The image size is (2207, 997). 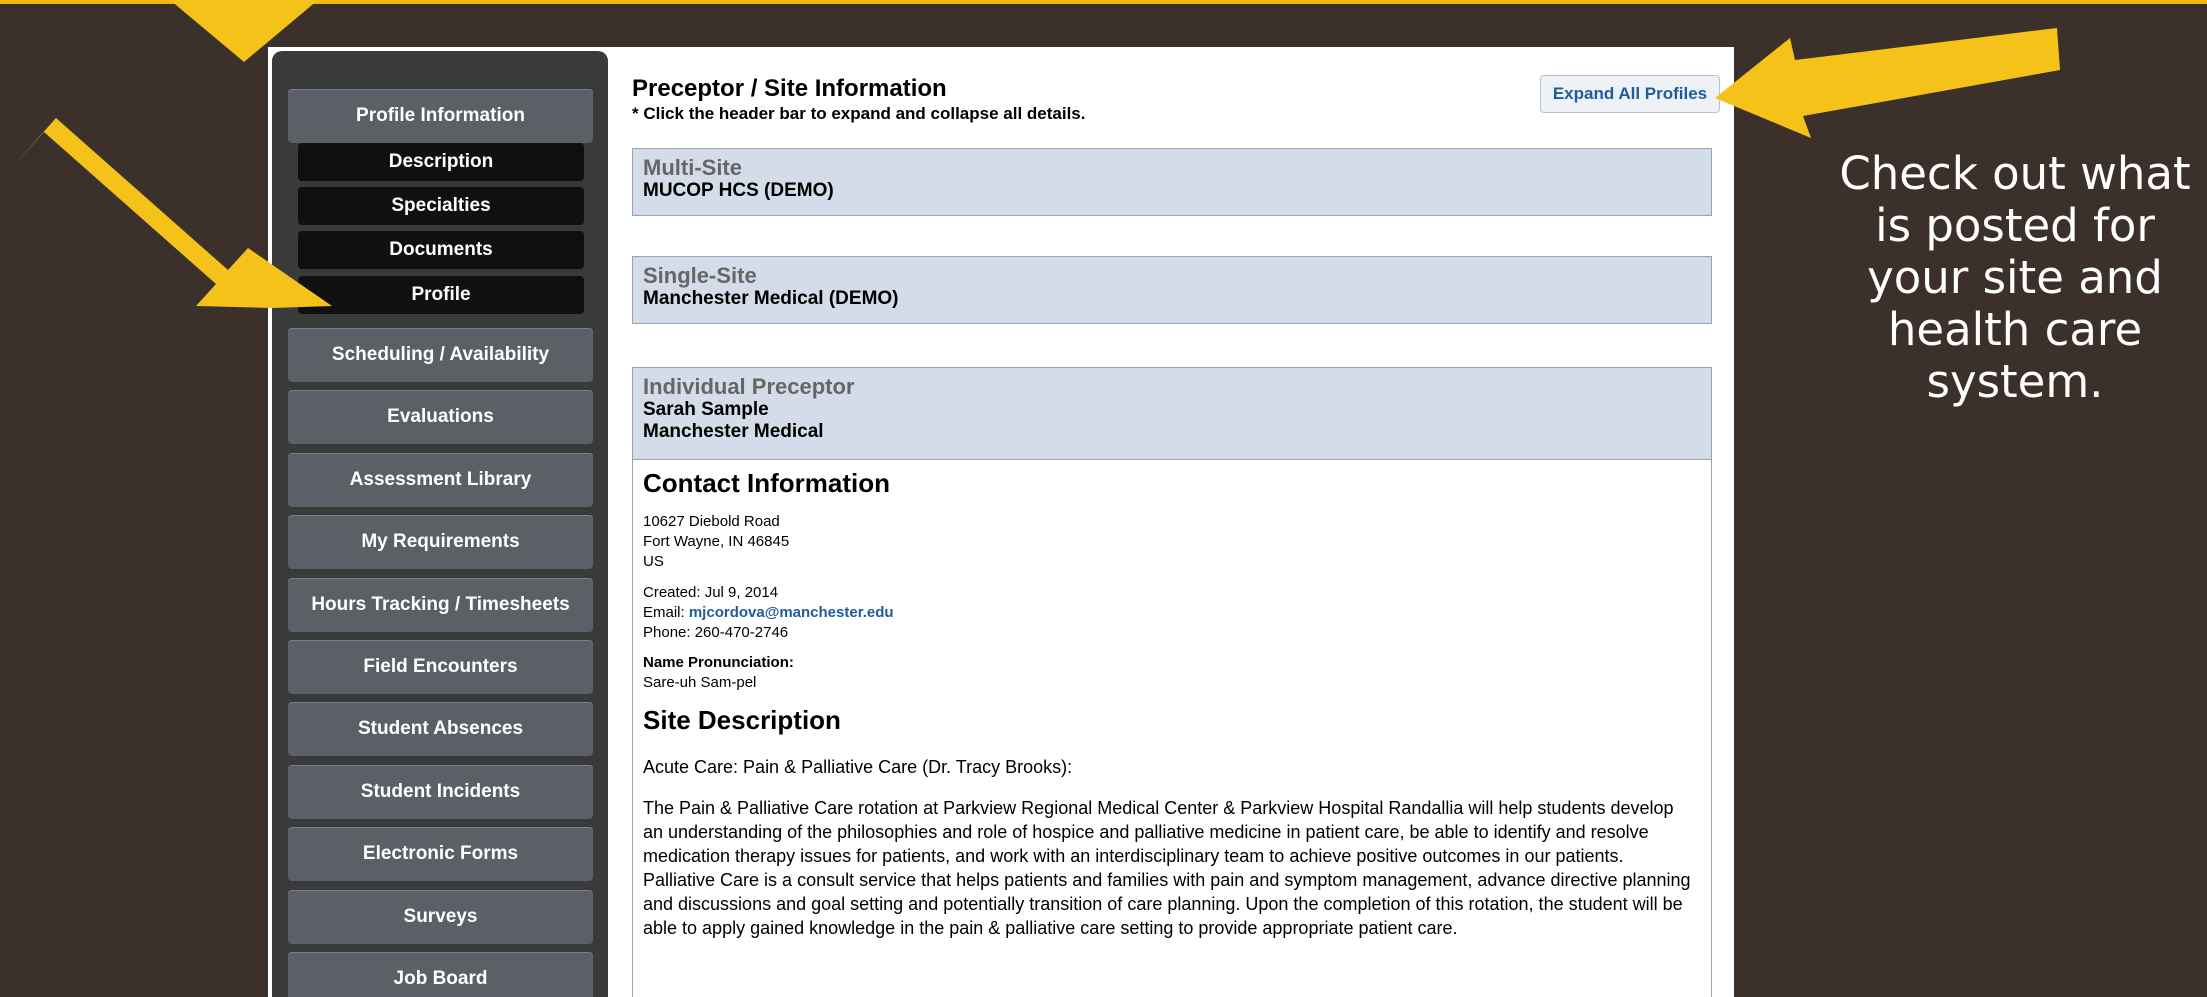 What do you see at coordinates (440, 917) in the screenshot?
I see `sidebar-item-surveys: Surveys` at bounding box center [440, 917].